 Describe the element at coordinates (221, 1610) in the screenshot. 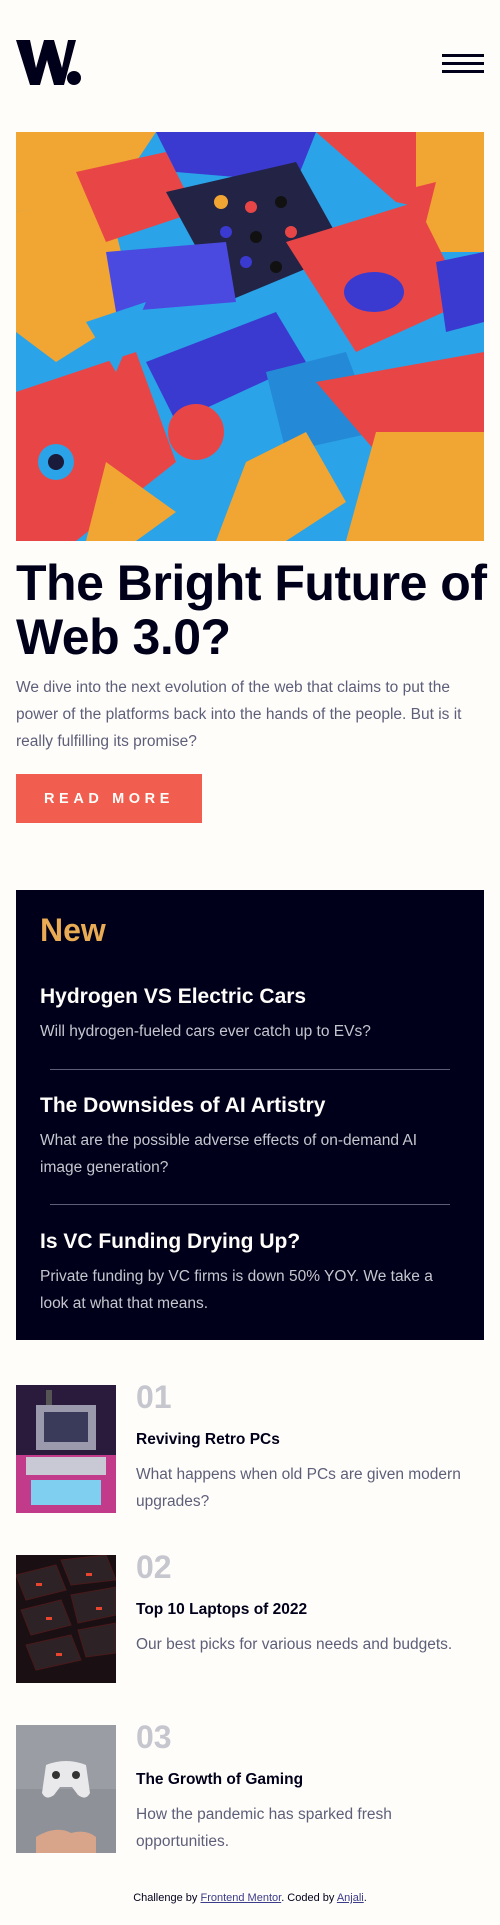

I see `article-title: Top 10 Laptops of 2022` at that location.